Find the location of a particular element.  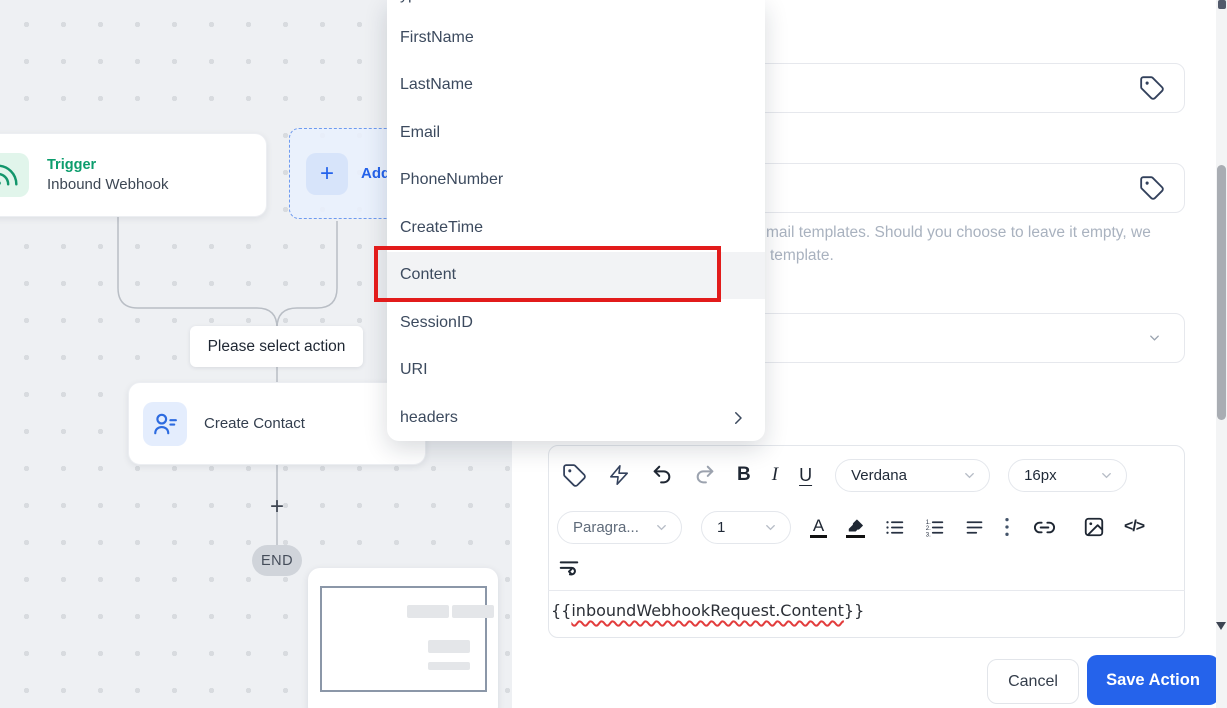

link-icon is located at coordinates (1044, 527).